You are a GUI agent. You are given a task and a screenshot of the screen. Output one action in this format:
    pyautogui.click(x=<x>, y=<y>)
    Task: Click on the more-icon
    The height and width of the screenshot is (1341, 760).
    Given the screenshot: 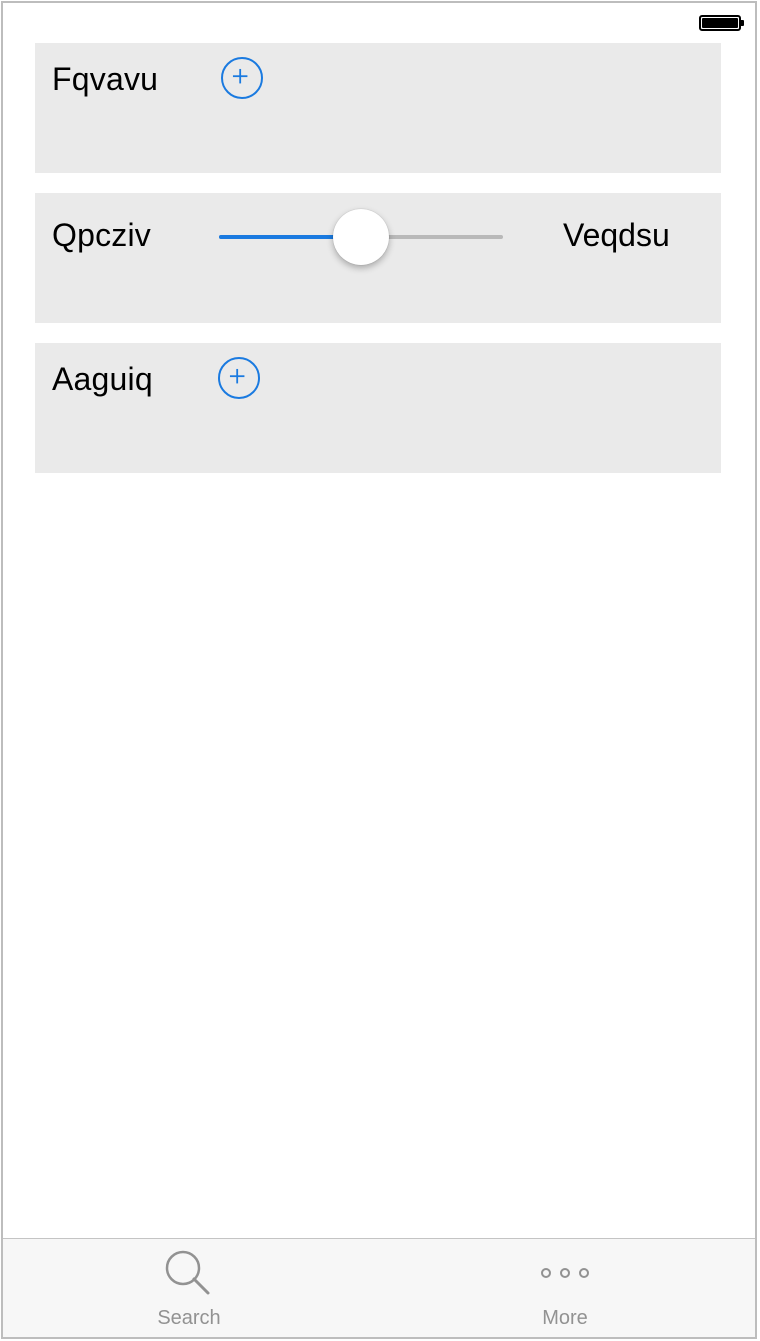 What is the action you would take?
    pyautogui.click(x=565, y=1273)
    